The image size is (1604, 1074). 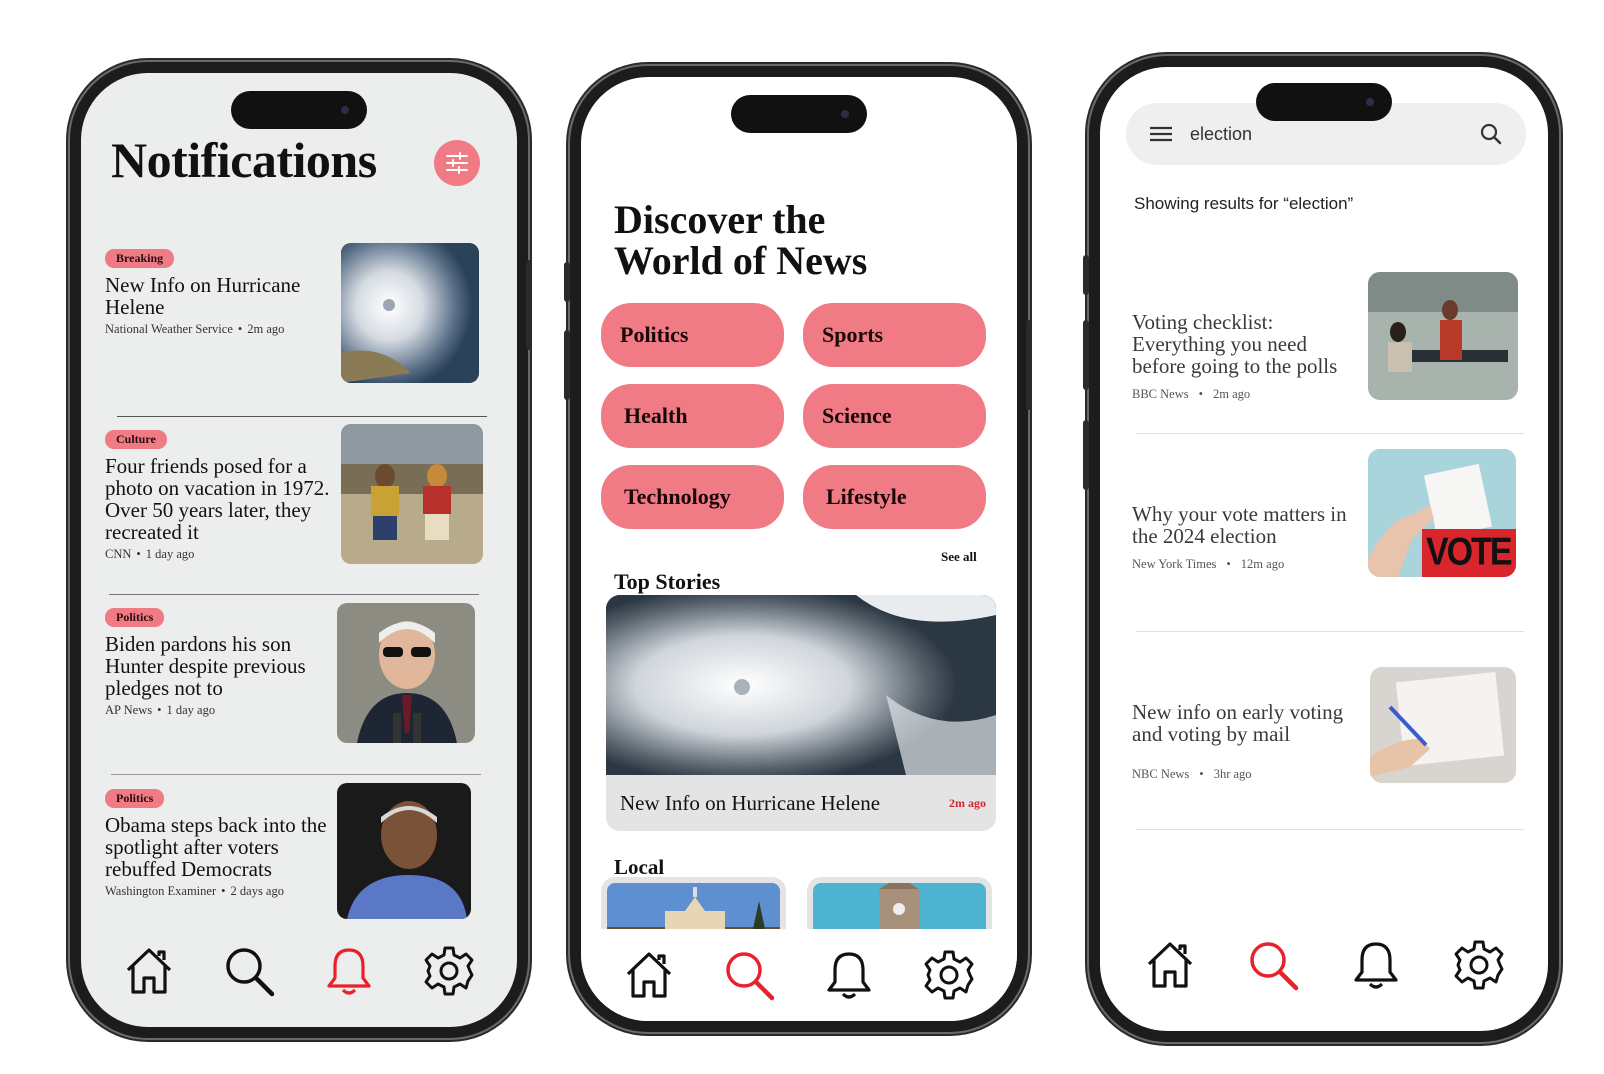 What do you see at coordinates (244, 160) in the screenshot?
I see `page-title: Notifications` at bounding box center [244, 160].